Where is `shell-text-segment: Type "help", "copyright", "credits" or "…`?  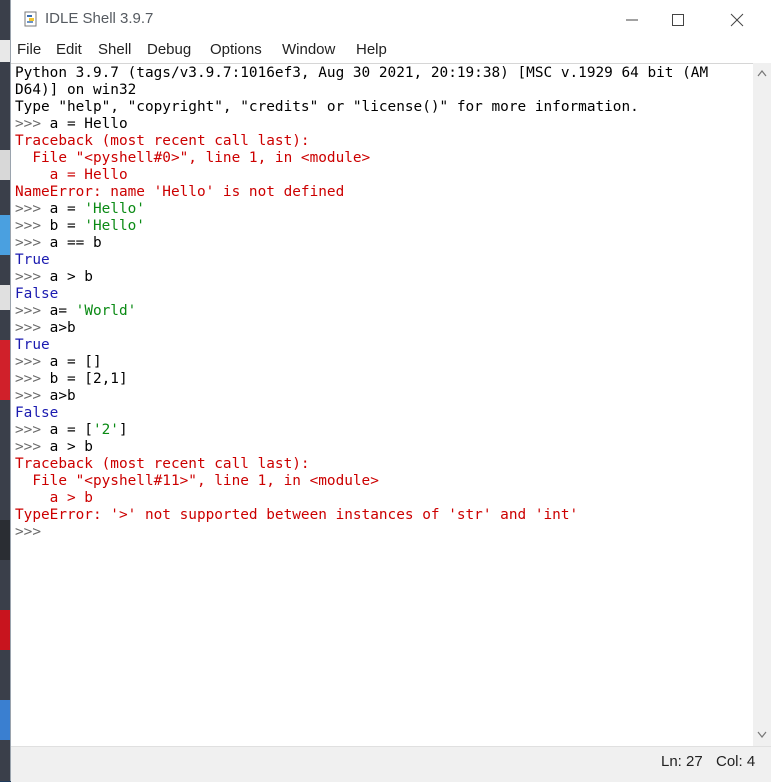 shell-text-segment: Type "help", "copyright", "credits" or "… is located at coordinates (327, 107).